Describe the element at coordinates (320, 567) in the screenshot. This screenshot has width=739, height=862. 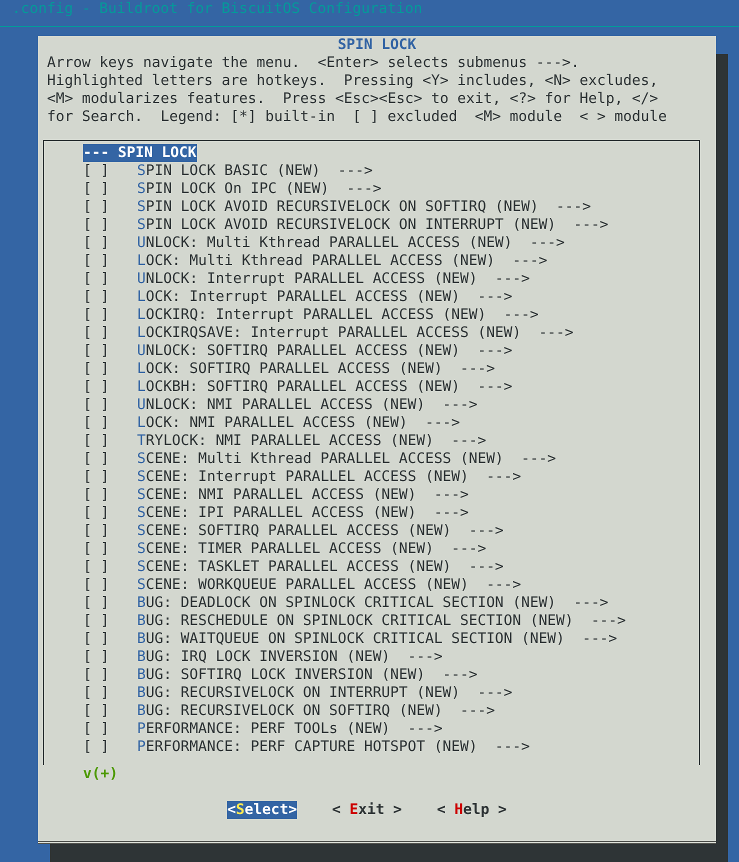
I see `menu-item: SCENE: TASKLET PARALLEL ACCESS (NEW) --->` at that location.